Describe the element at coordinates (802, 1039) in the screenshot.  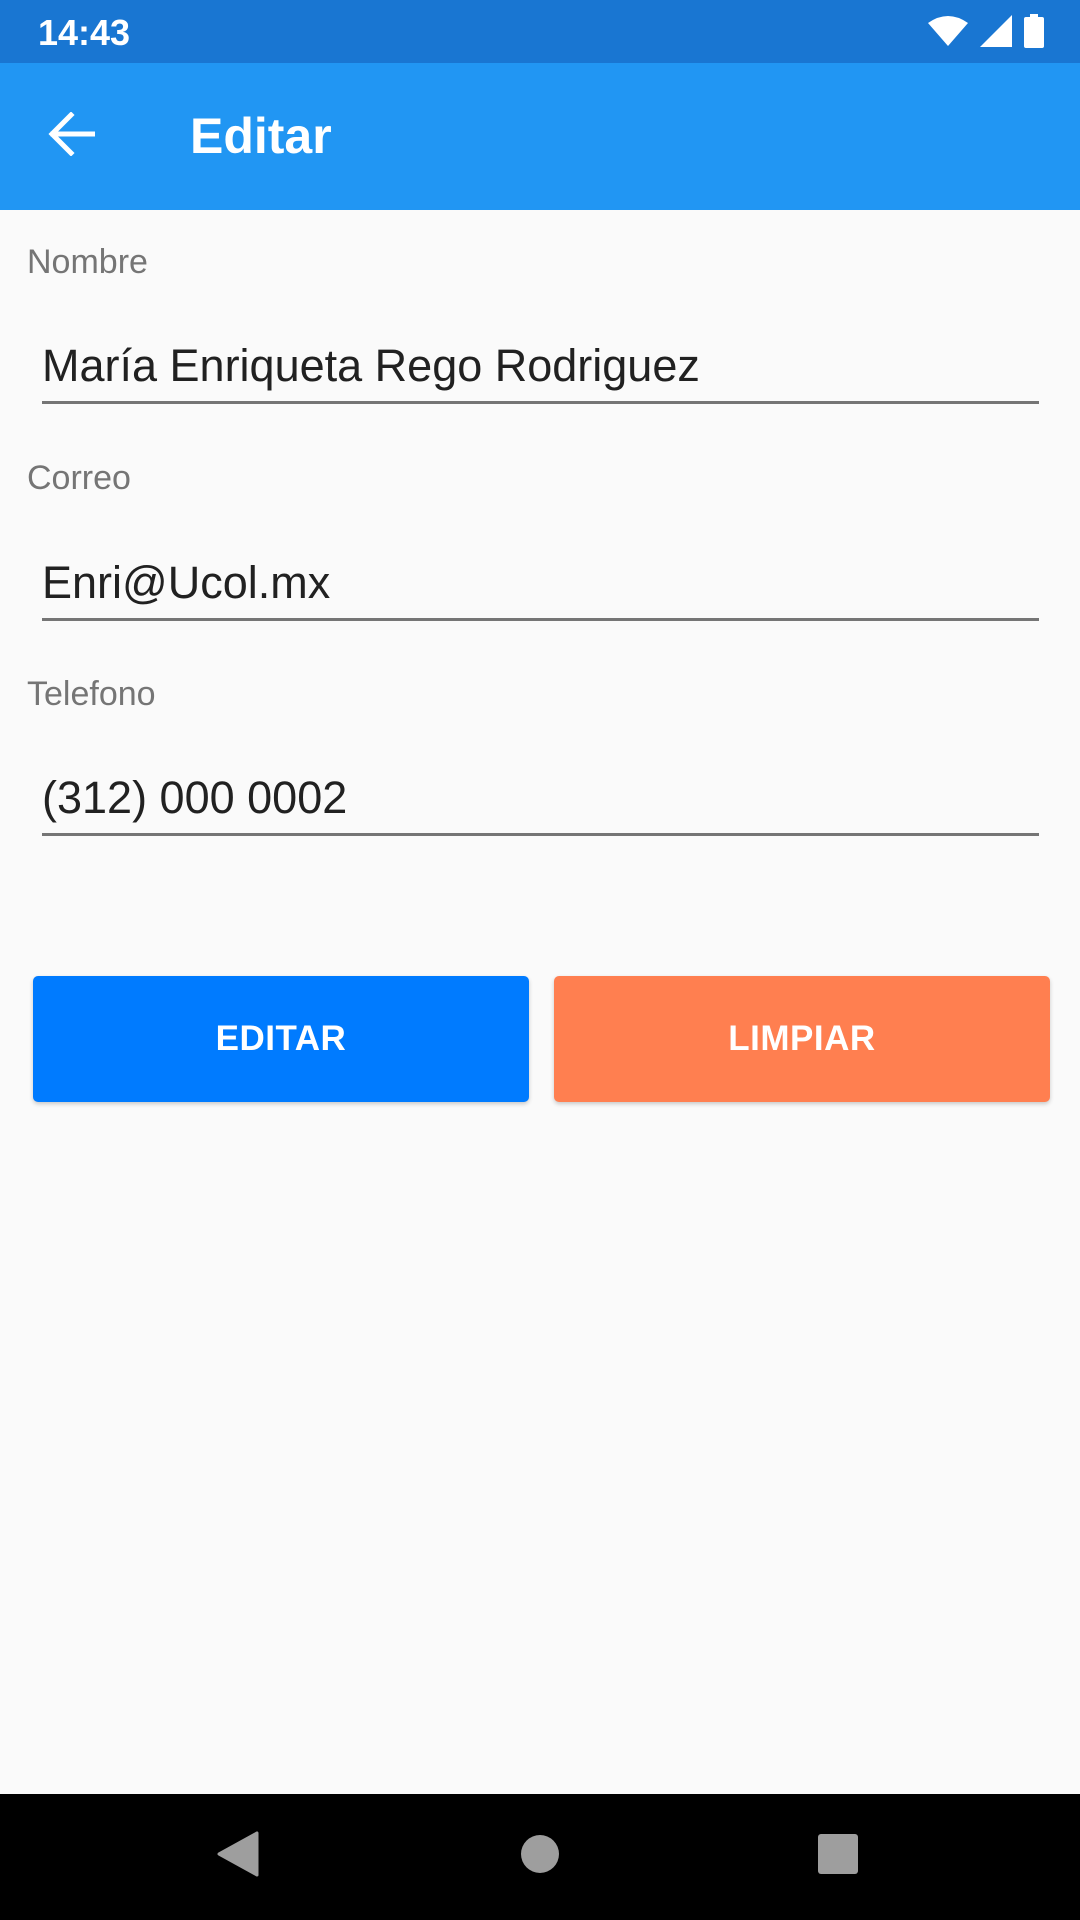
I see `clear-button: LIMPIAR` at that location.